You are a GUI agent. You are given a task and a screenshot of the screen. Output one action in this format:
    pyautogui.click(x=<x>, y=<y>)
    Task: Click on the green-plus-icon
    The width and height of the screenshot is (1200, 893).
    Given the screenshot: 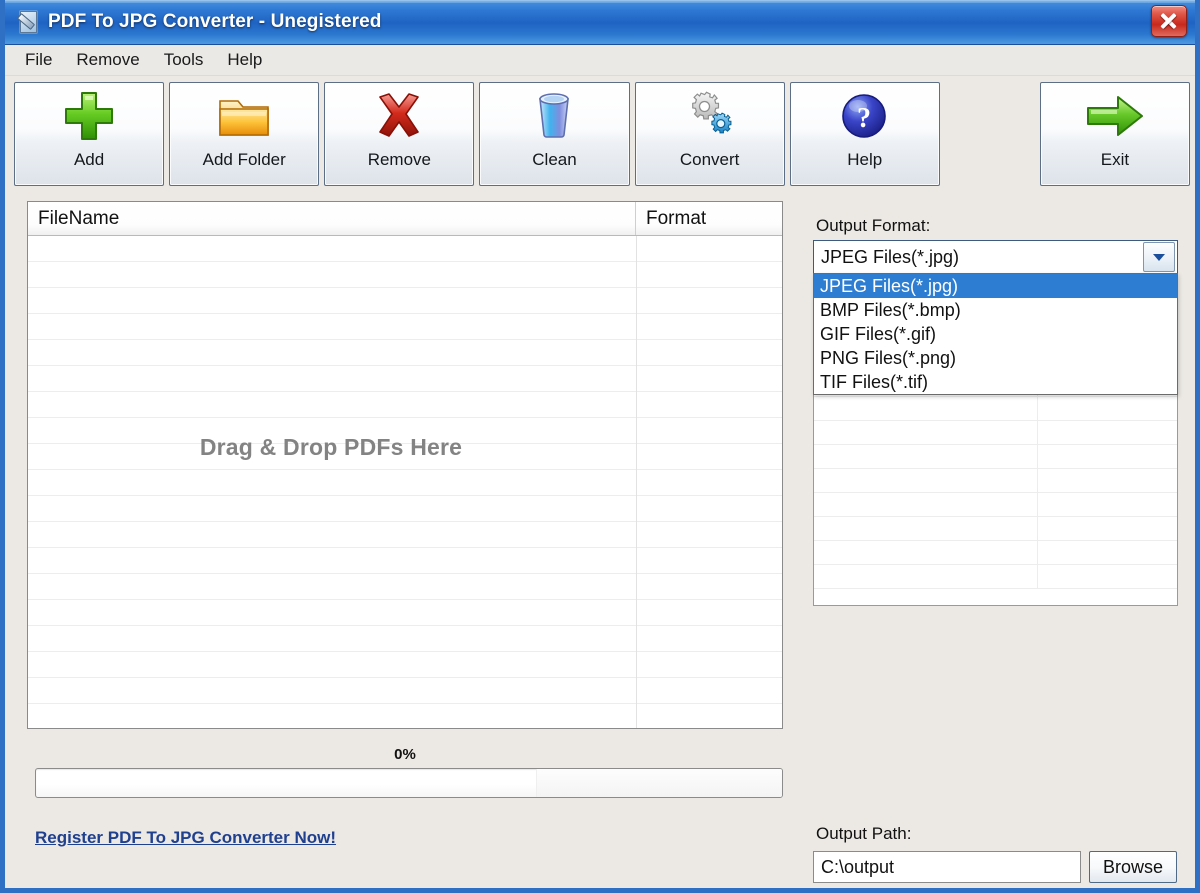 What is the action you would take?
    pyautogui.click(x=89, y=116)
    